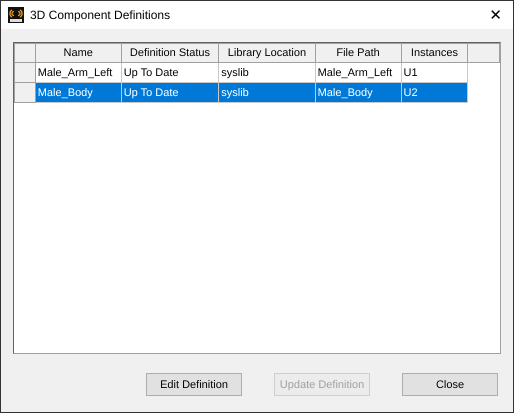 This screenshot has width=514, height=413. I want to click on column-header: Name, so click(78, 53).